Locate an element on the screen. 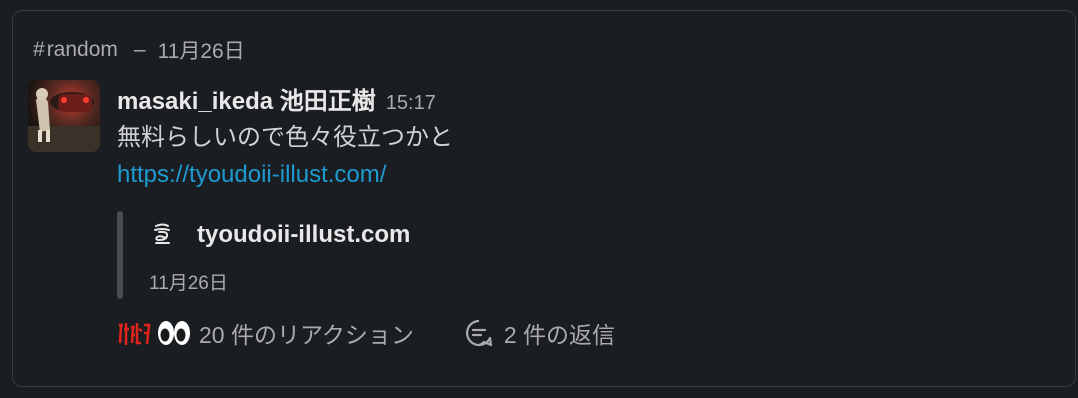 Image resolution: width=1078 pixels, height=398 pixels. message-link: https://tyoudoii-illust.com/ is located at coordinates (251, 175).